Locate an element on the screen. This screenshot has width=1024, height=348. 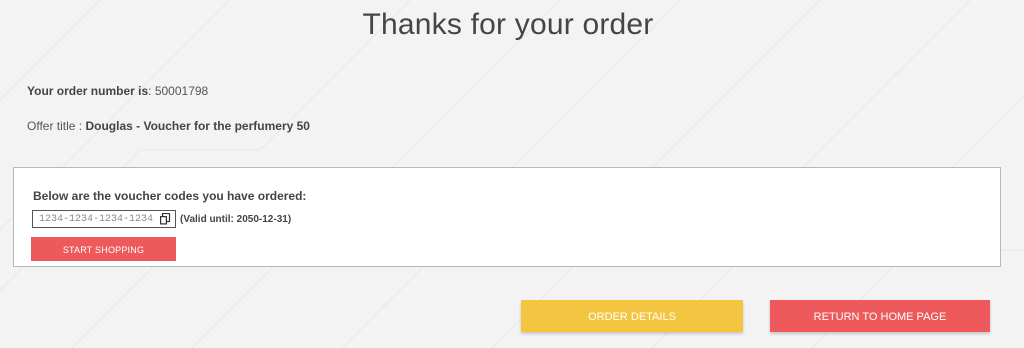
voucher-code-field is located at coordinates (104, 219).